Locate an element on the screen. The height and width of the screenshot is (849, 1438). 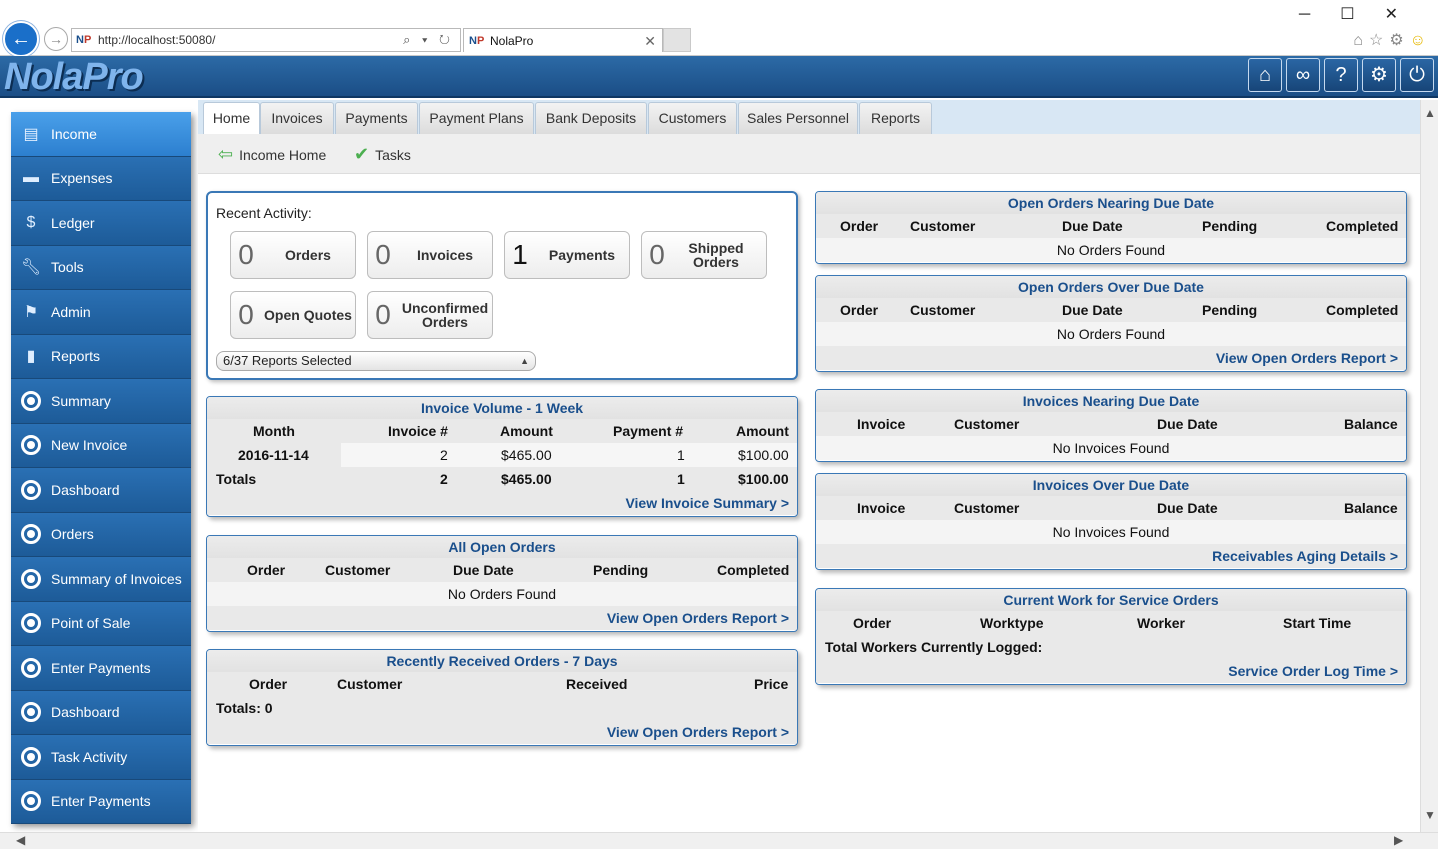
sidebar-item-dashboard-2: Dashboard is located at coordinates (101, 712).